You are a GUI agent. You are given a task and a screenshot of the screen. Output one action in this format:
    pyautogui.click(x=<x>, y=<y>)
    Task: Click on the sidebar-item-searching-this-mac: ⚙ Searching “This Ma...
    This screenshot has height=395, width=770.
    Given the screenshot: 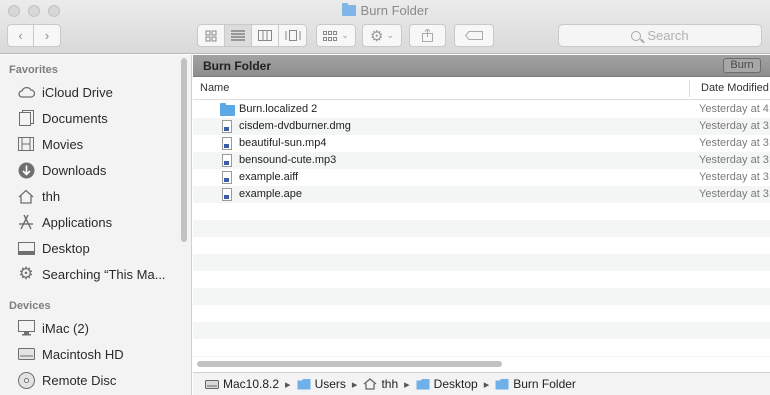 What is the action you would take?
    pyautogui.click(x=90, y=274)
    